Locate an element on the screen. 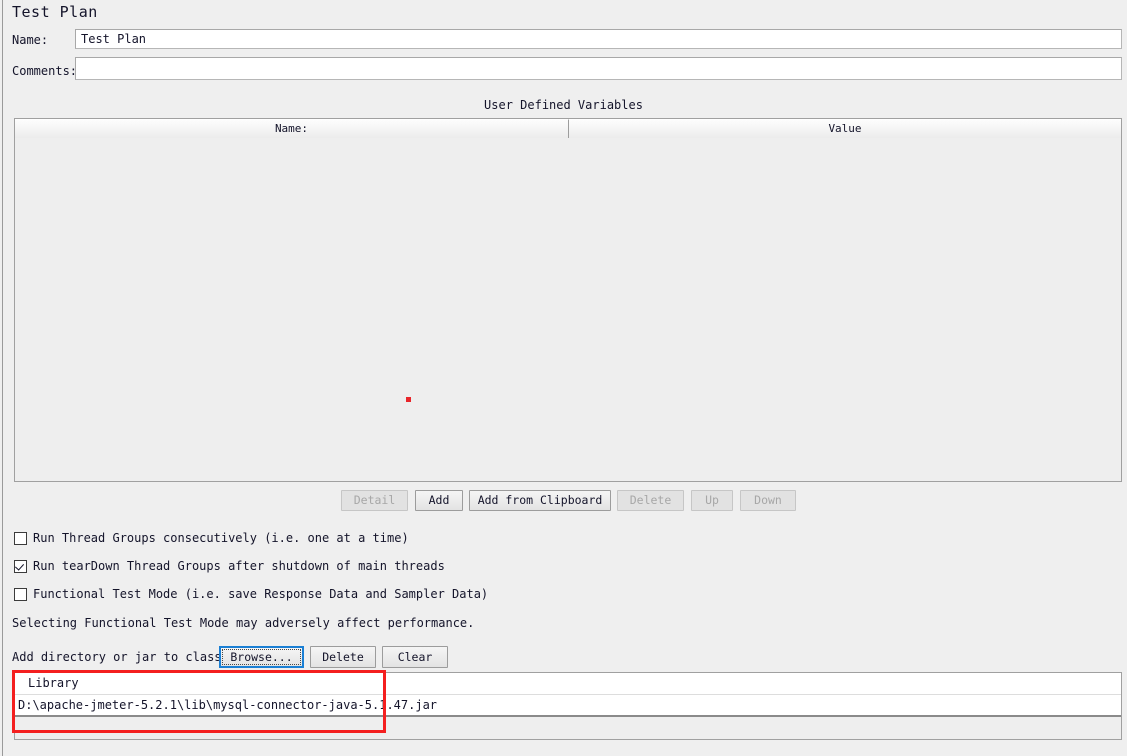 Image resolution: width=1127 pixels, height=756 pixels. column-header-value: Value is located at coordinates (845, 128).